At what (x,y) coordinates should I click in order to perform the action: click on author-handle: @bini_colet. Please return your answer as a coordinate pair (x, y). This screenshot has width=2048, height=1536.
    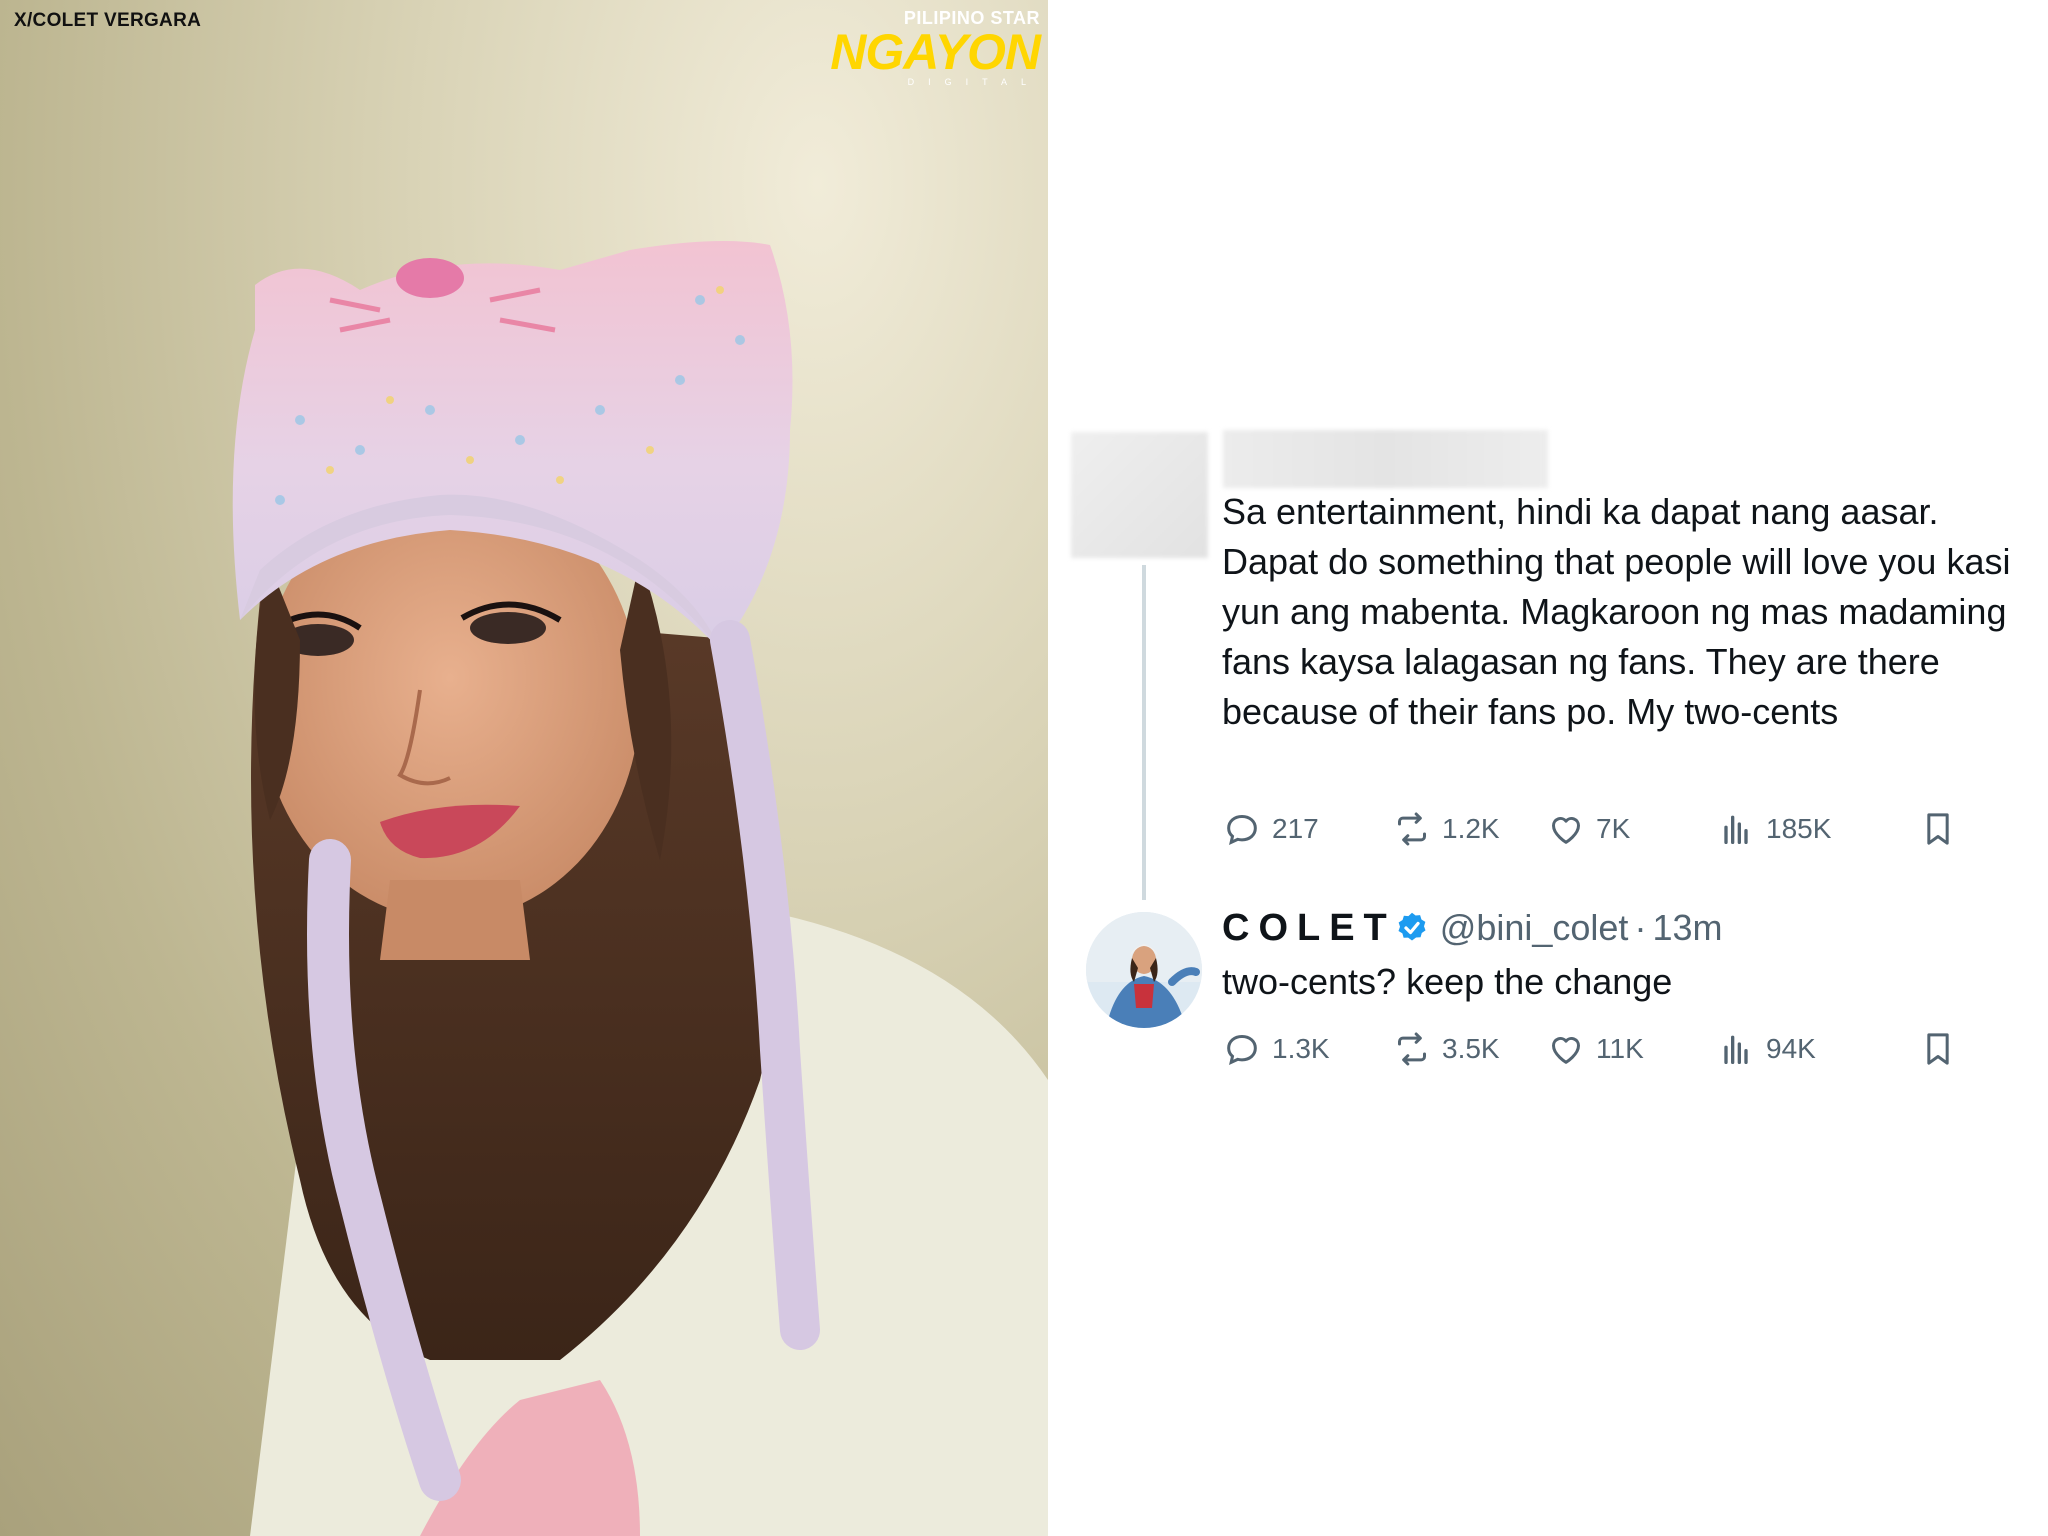
    Looking at the image, I should click on (1534, 928).